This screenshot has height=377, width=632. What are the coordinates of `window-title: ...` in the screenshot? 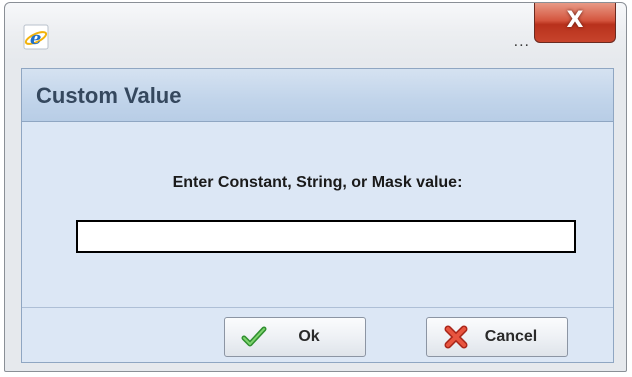 It's located at (521, 41).